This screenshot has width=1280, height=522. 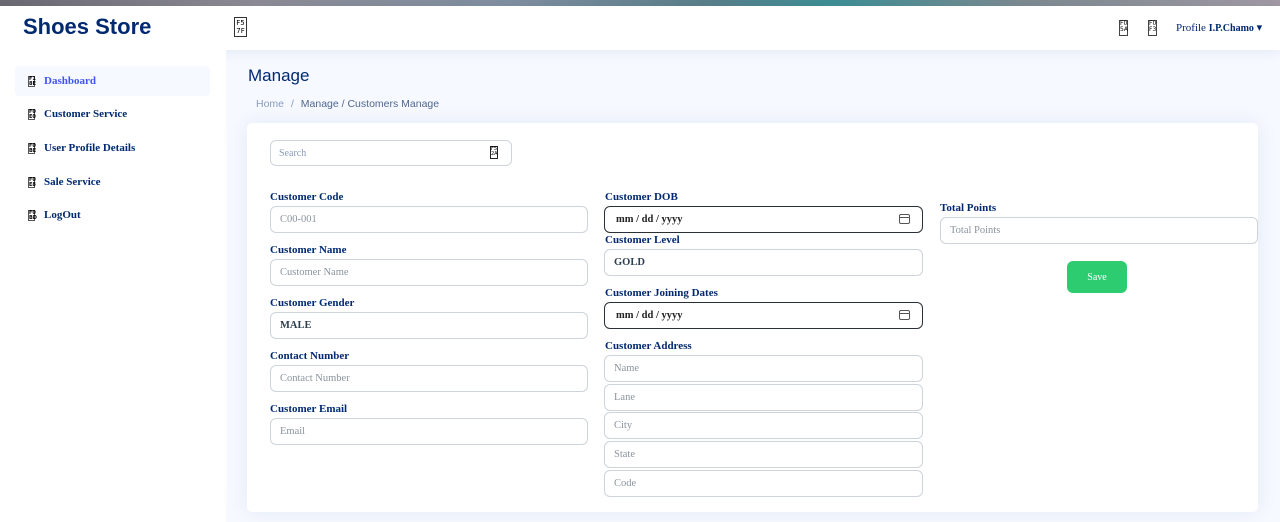 What do you see at coordinates (70, 81) in the screenshot?
I see `sidebar-item-label: Dashboard` at bounding box center [70, 81].